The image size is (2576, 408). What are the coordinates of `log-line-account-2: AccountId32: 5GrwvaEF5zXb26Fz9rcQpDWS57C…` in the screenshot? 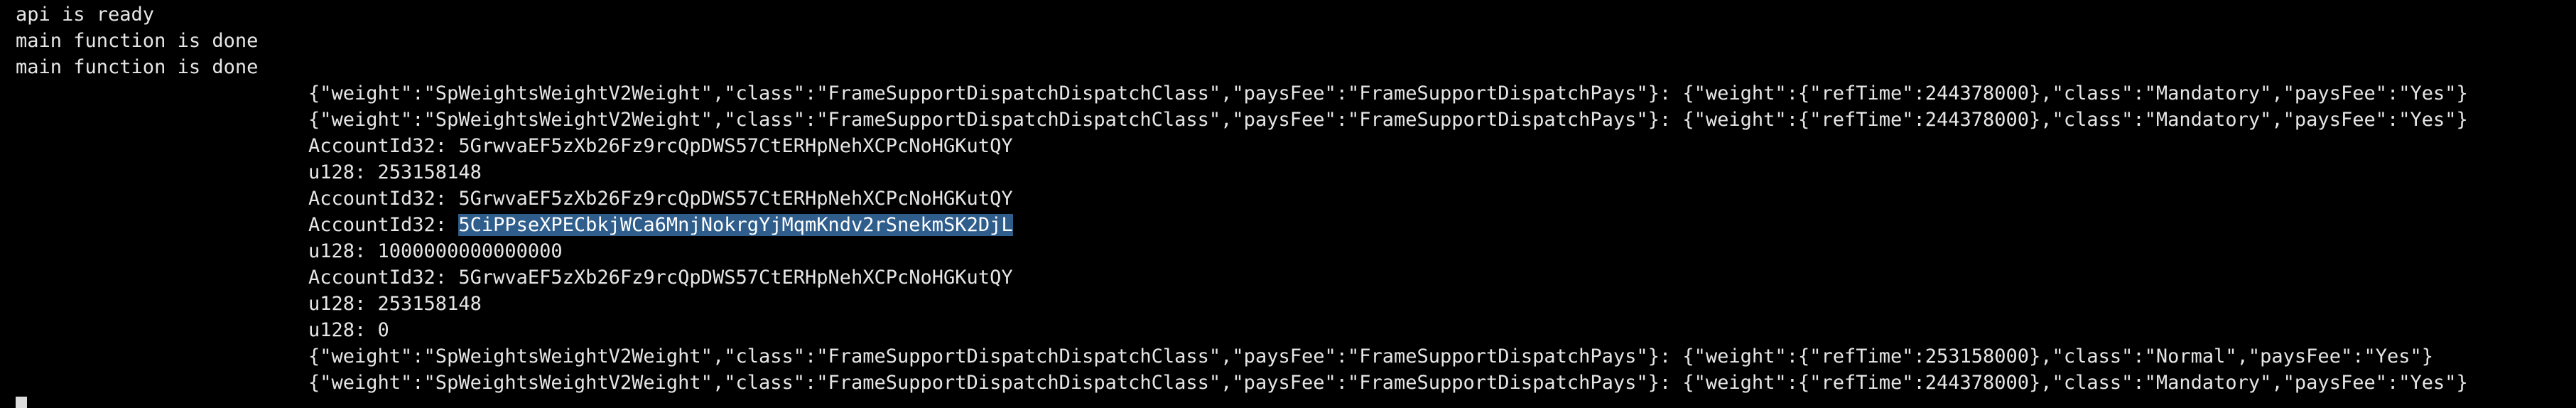 It's located at (660, 199).